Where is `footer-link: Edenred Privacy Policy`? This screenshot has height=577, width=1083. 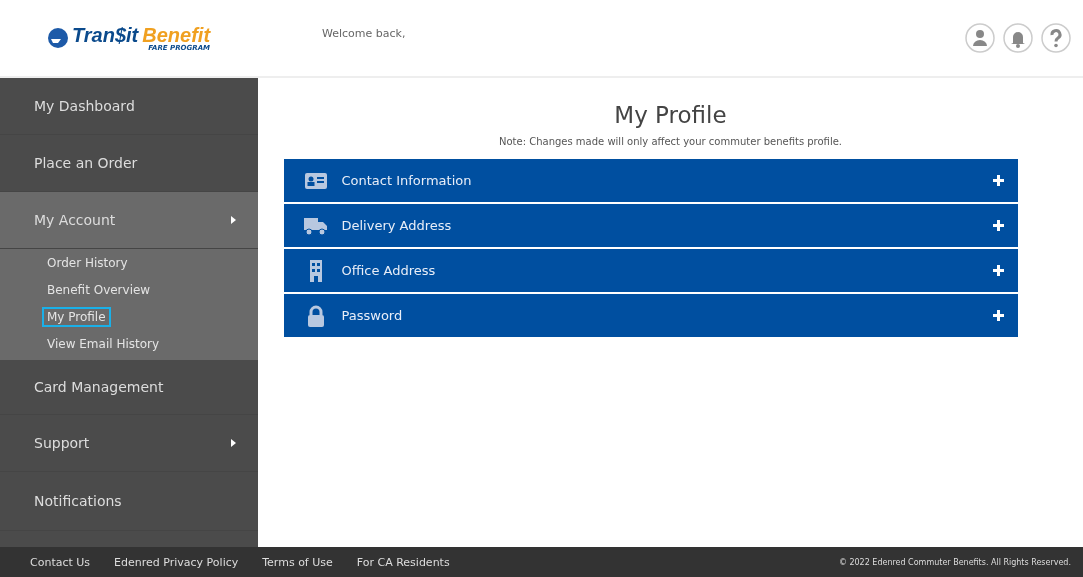 footer-link: Edenred Privacy Policy is located at coordinates (176, 562).